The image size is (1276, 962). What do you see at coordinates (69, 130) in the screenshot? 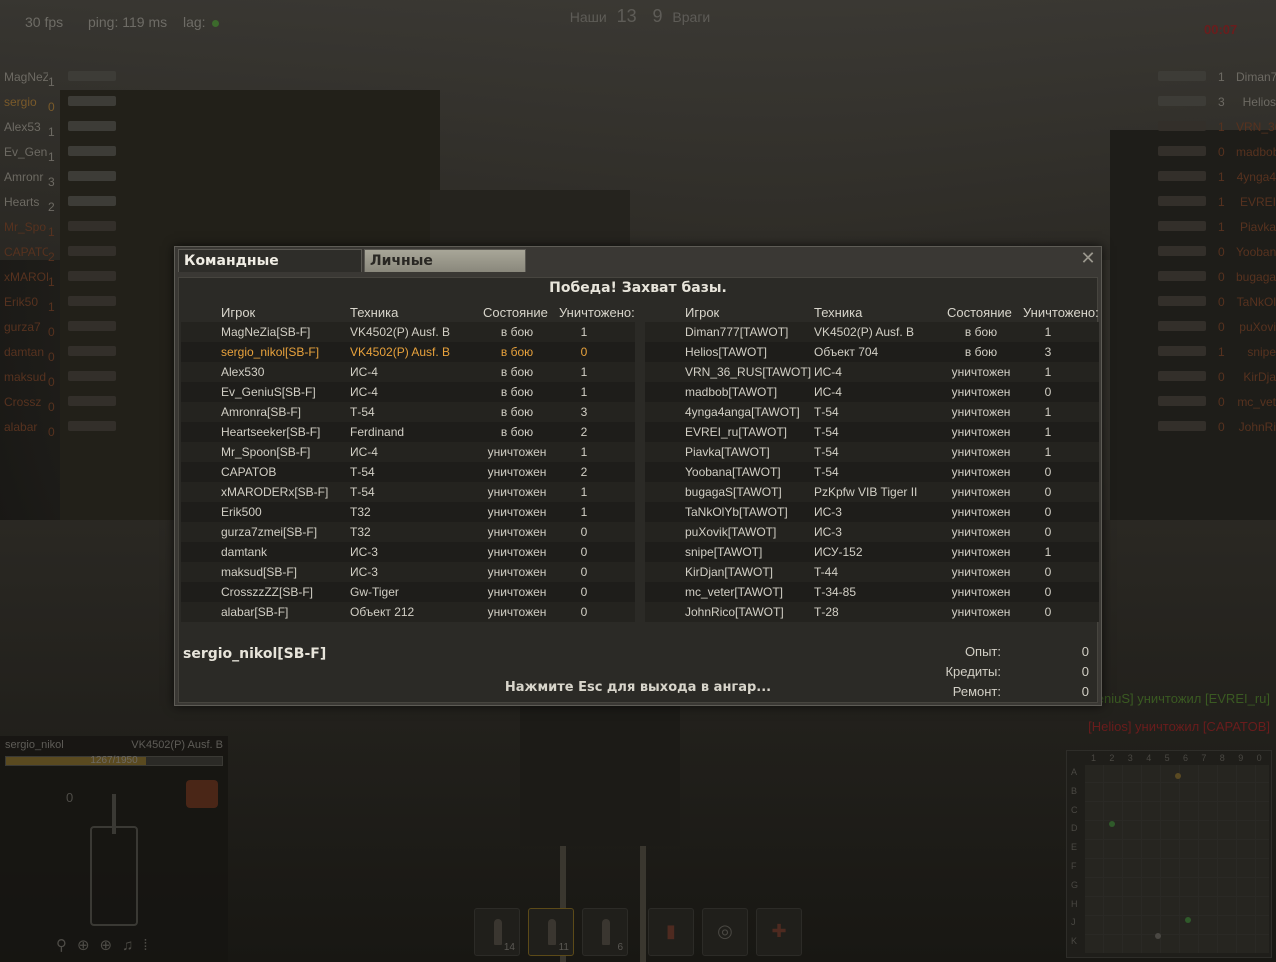
I see `side-list-item: Alex53 1` at bounding box center [69, 130].